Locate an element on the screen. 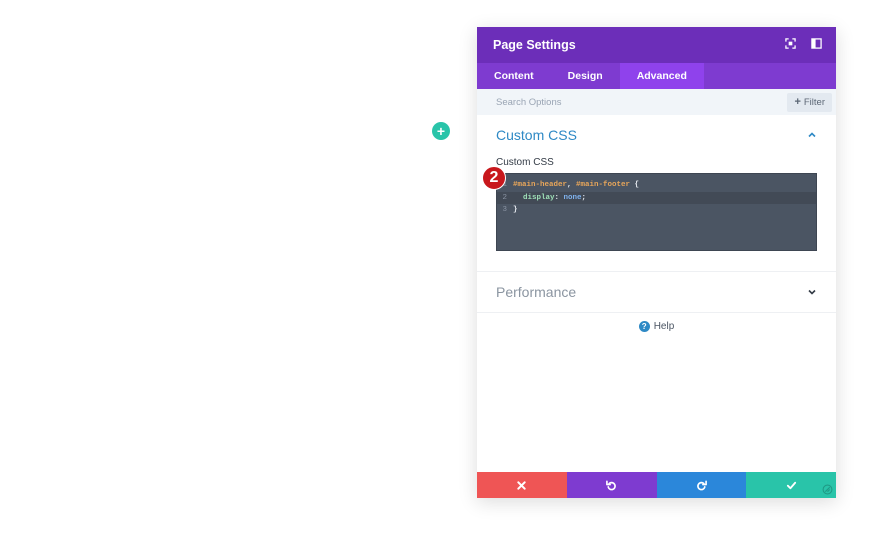 Image resolution: width=880 pixels, height=551 pixels. tab-advanced: Advanced is located at coordinates (661, 76).